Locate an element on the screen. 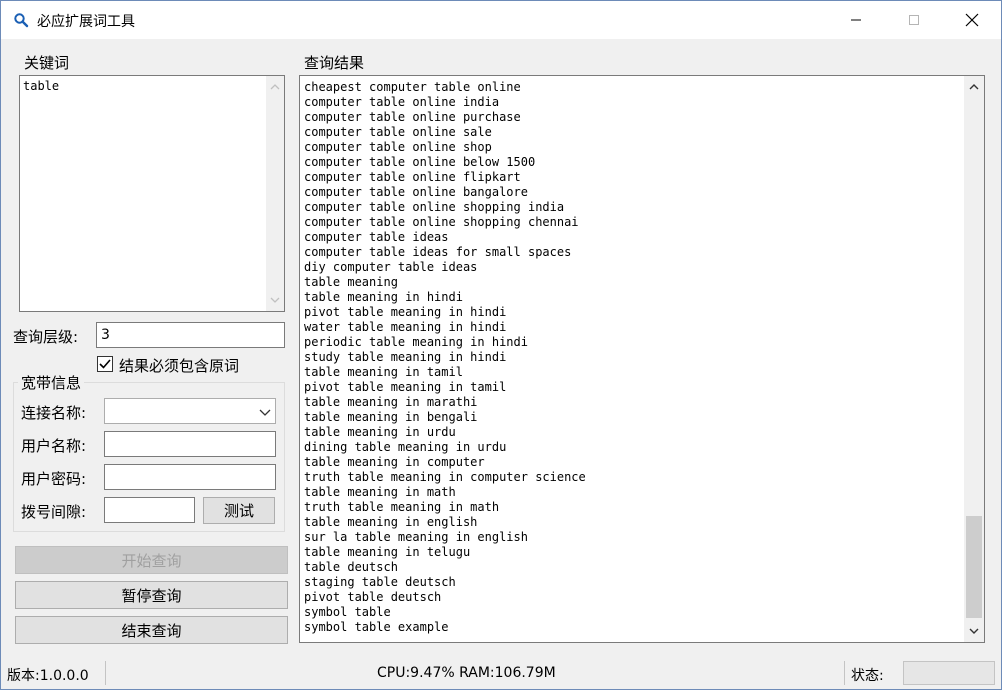 The image size is (1002, 690). chevron-down-icon is located at coordinates (265, 412).